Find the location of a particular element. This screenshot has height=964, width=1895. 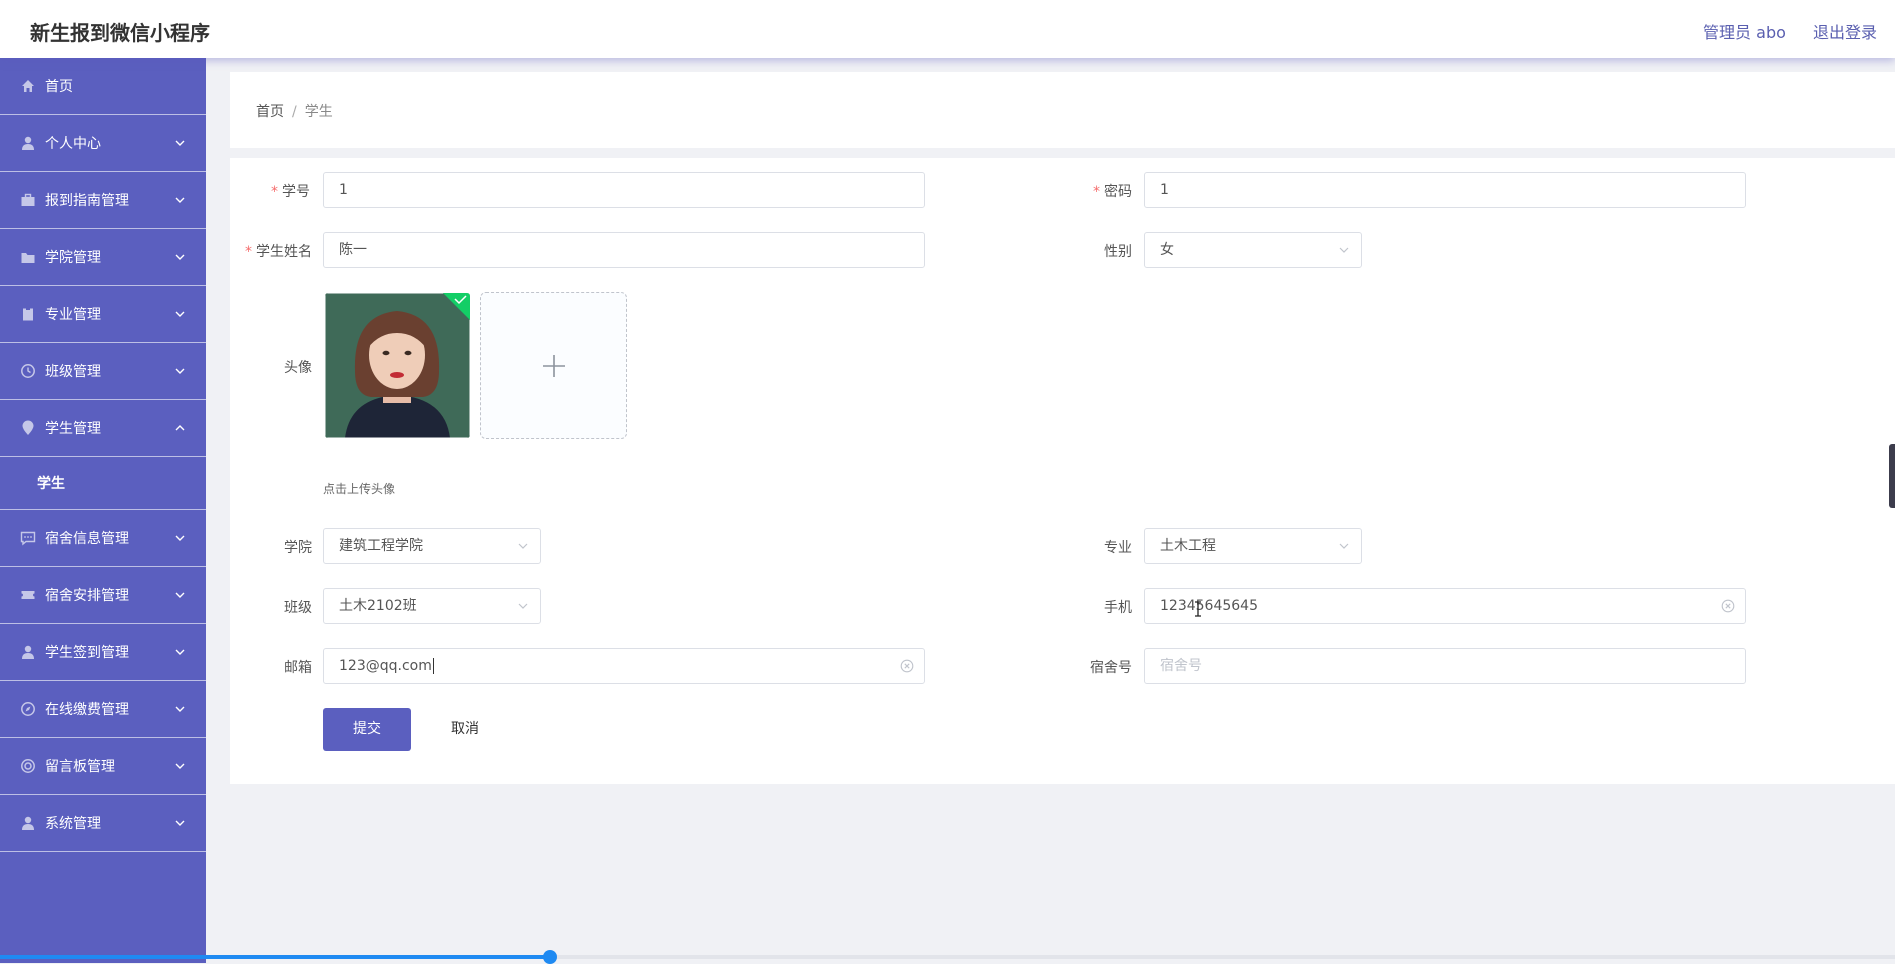

scroll-handle is located at coordinates (1892, 476).